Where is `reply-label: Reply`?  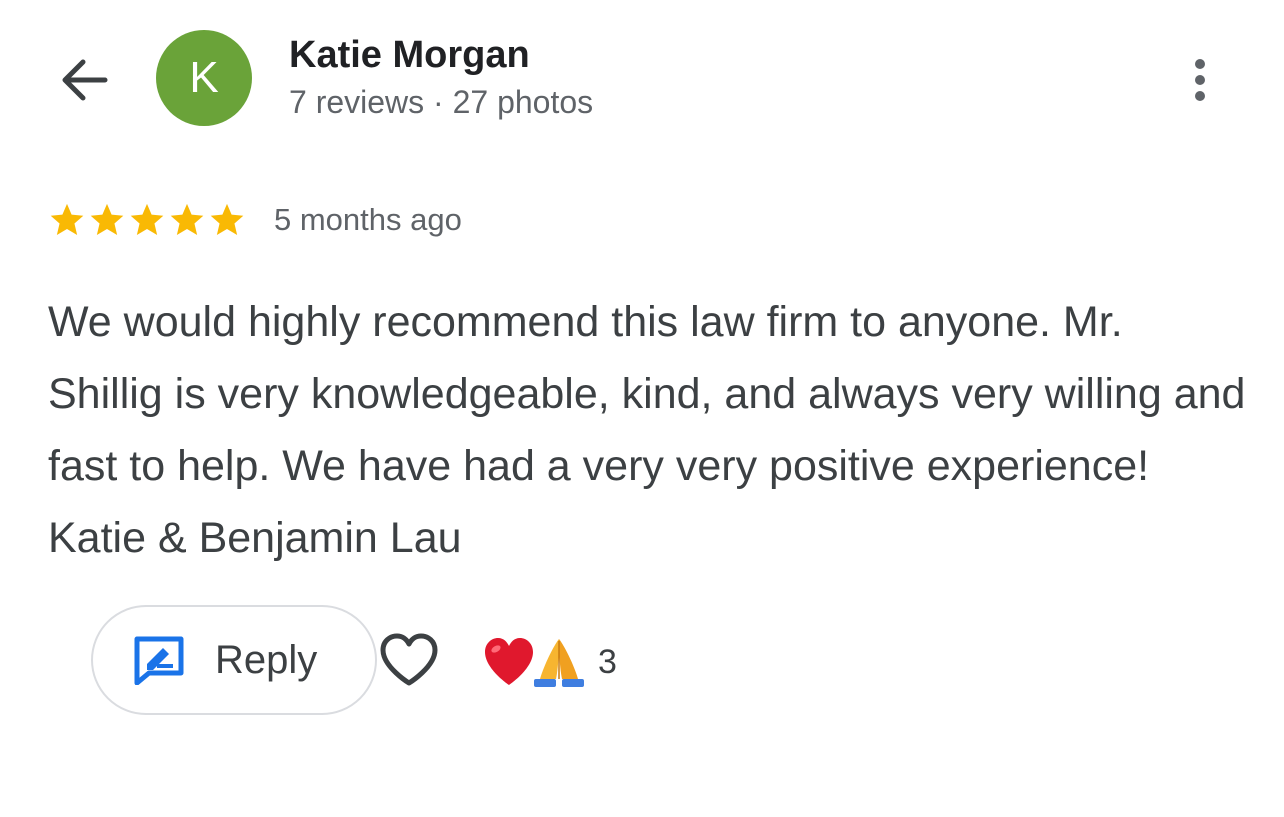
reply-label: Reply is located at coordinates (266, 659).